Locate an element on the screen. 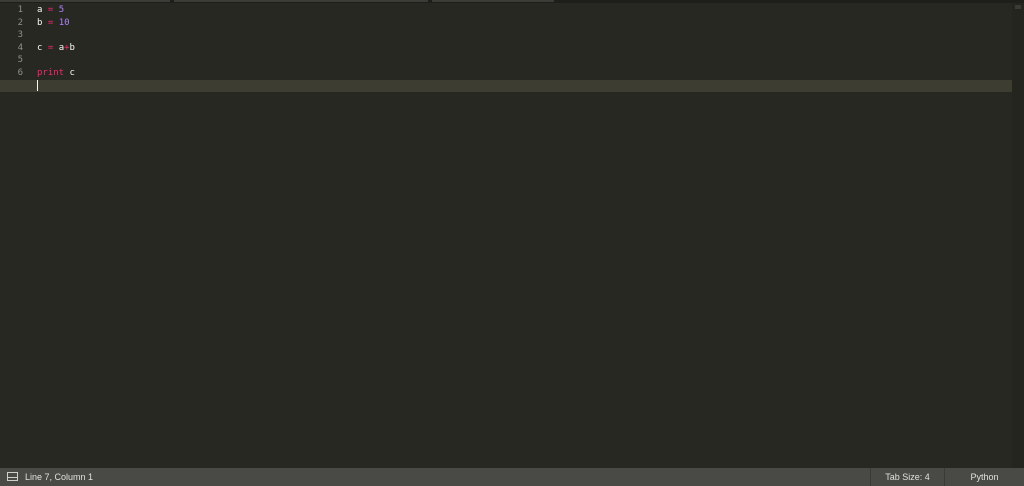 Image resolution: width=1024 pixels, height=486 pixels. code-line: b = 10 is located at coordinates (522, 23).